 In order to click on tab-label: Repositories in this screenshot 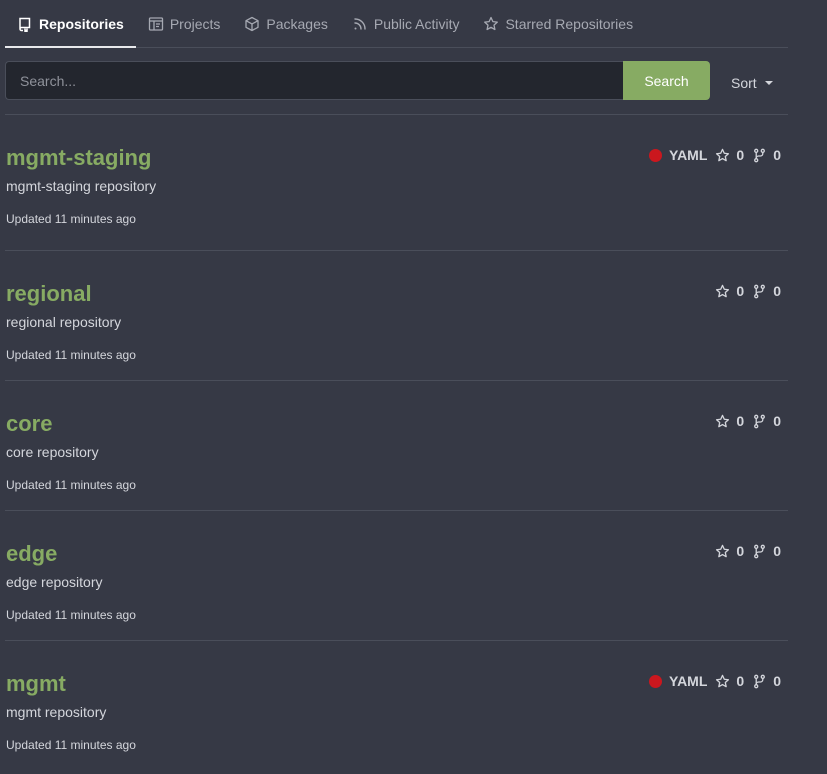, I will do `click(81, 23)`.